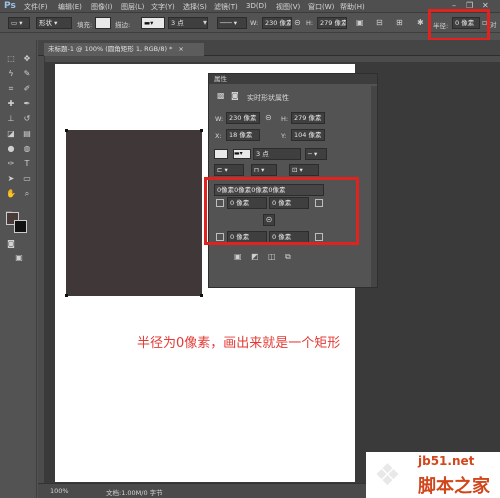 The image size is (500, 498). What do you see at coordinates (268, 98) in the screenshot?
I see `live-shape-properties-heading: 实时形状属性` at bounding box center [268, 98].